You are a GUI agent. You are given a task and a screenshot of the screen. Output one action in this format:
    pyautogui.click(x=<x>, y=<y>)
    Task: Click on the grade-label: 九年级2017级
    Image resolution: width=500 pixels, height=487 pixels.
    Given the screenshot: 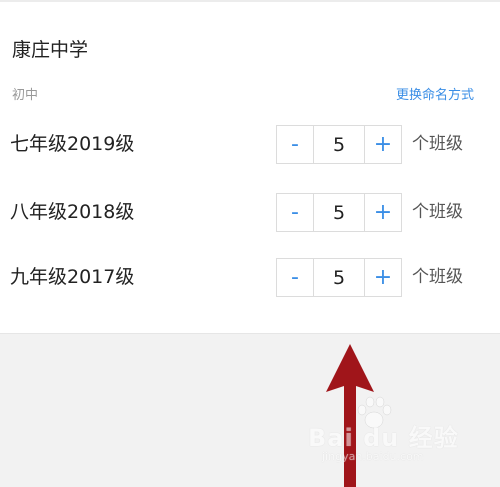 What is the action you would take?
    pyautogui.click(x=72, y=277)
    